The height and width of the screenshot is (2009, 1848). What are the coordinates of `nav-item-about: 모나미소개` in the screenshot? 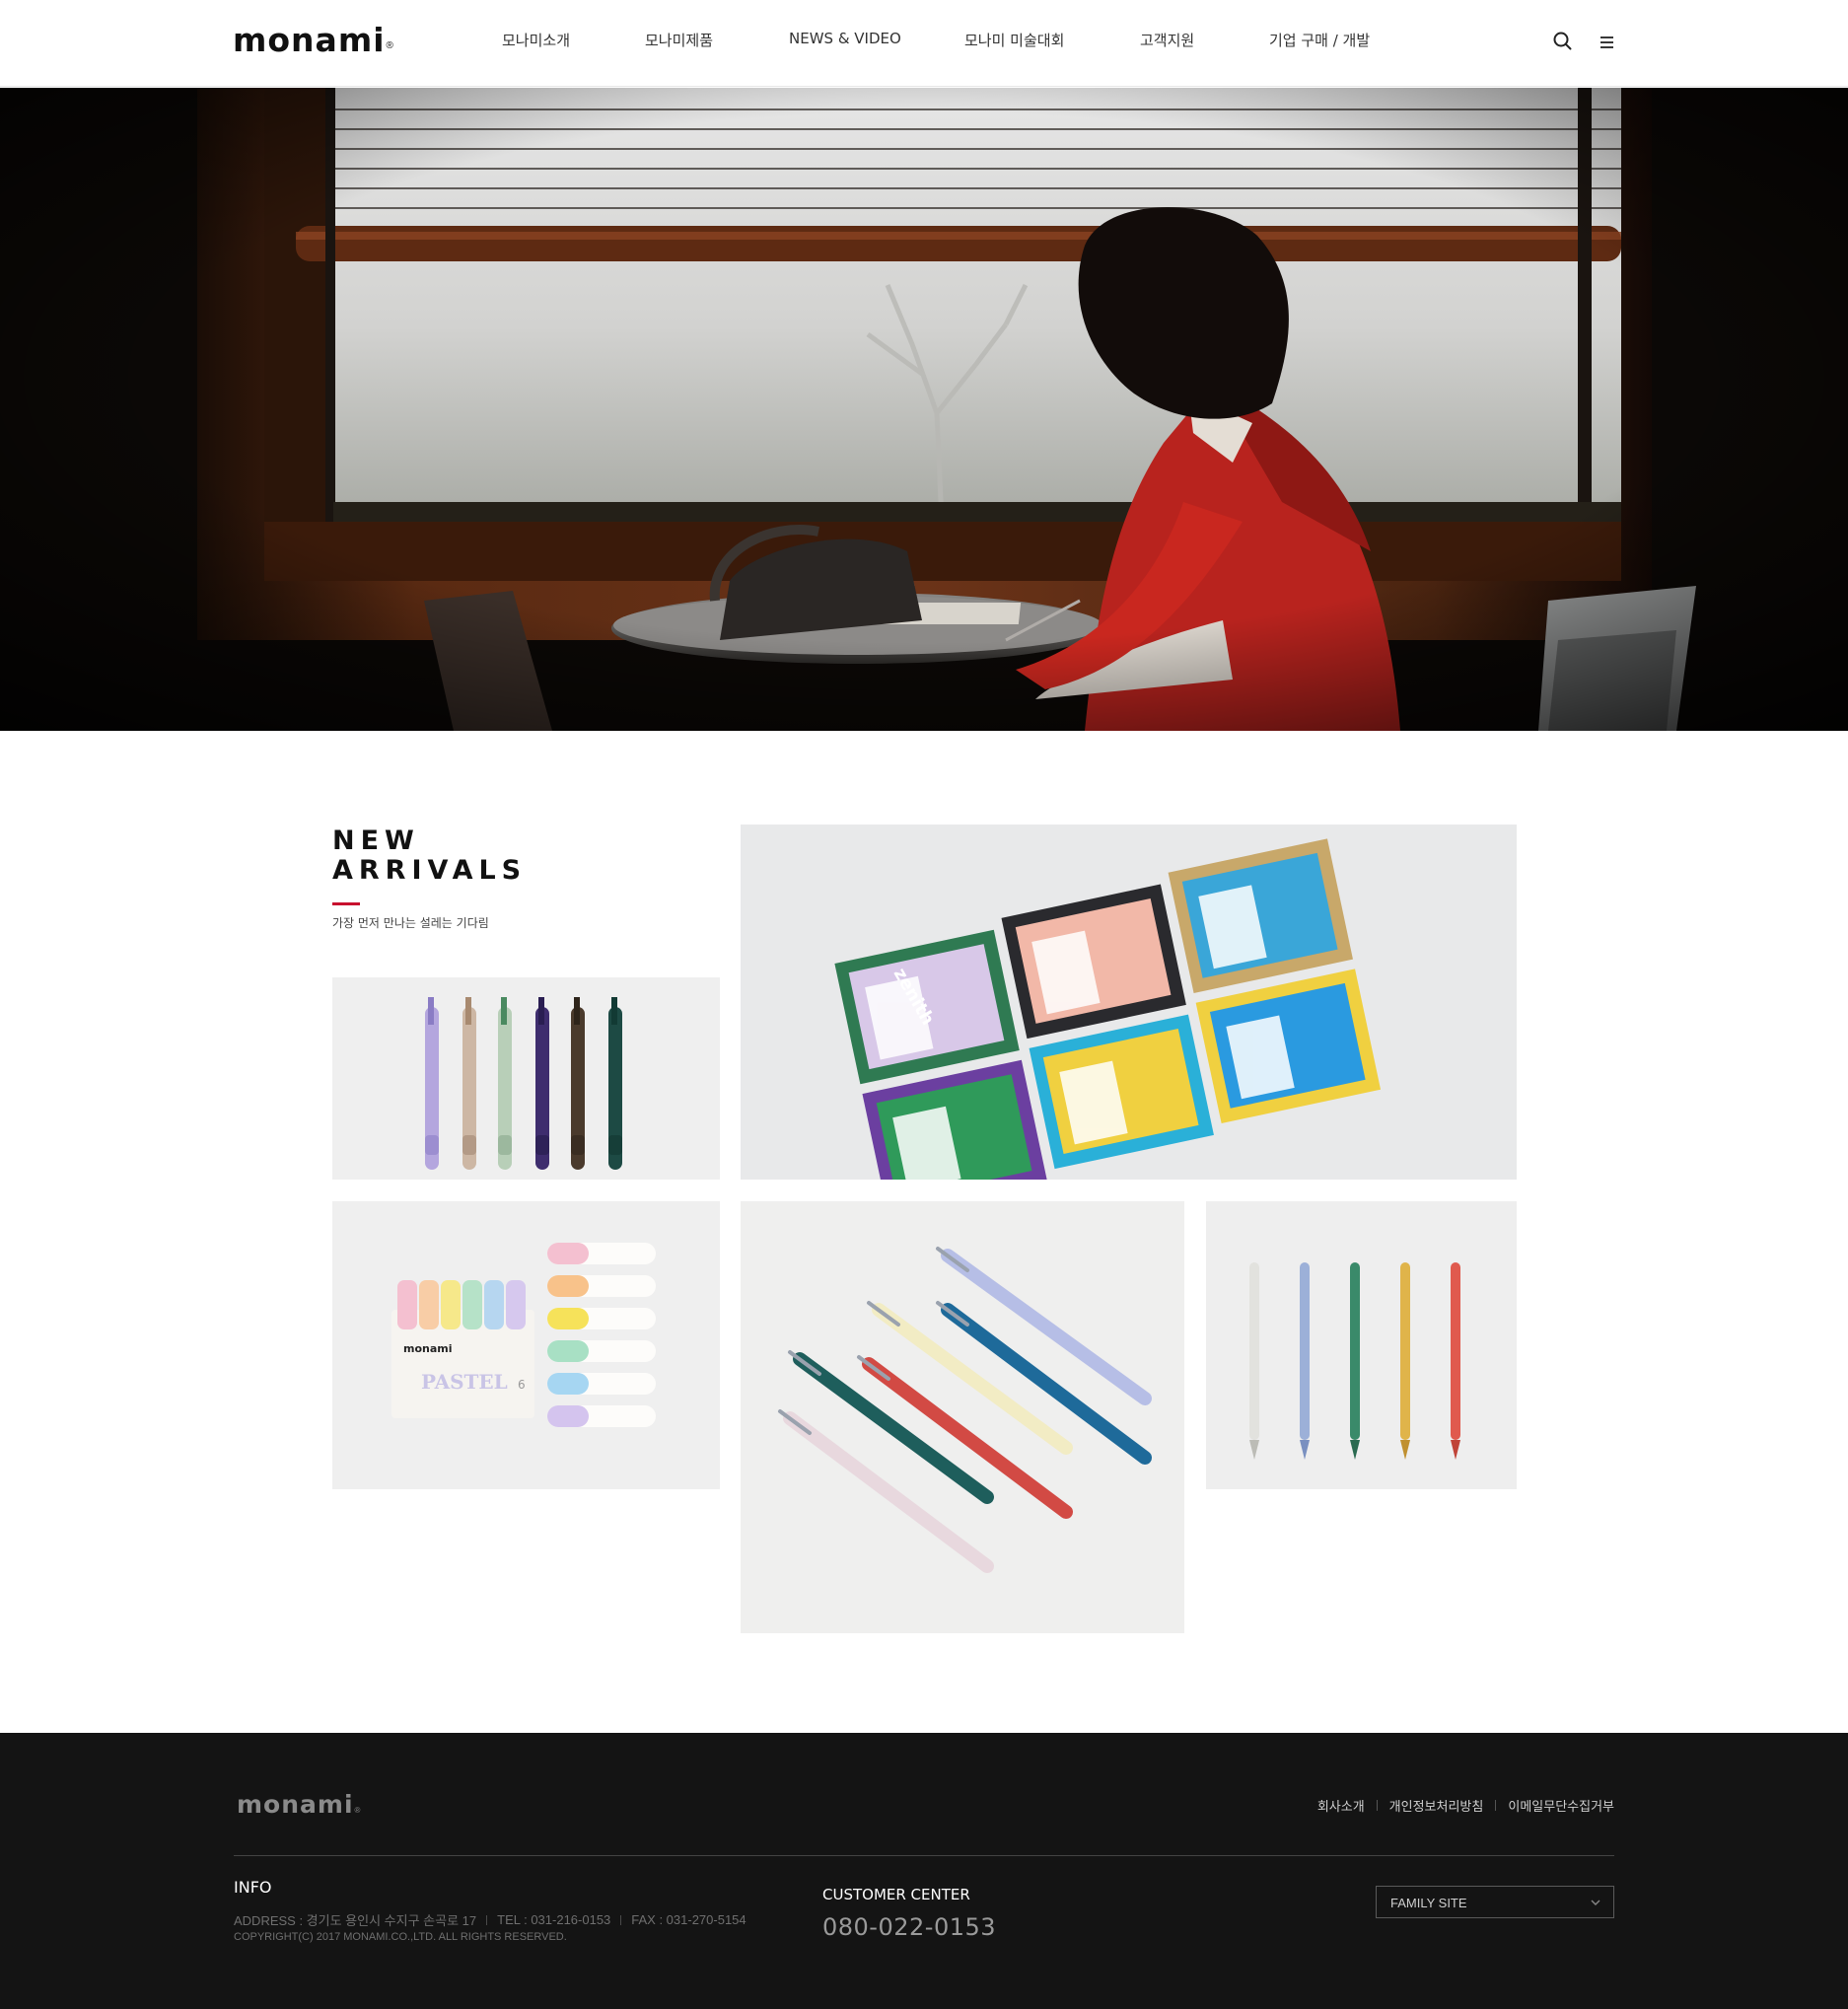 It's located at (536, 40).